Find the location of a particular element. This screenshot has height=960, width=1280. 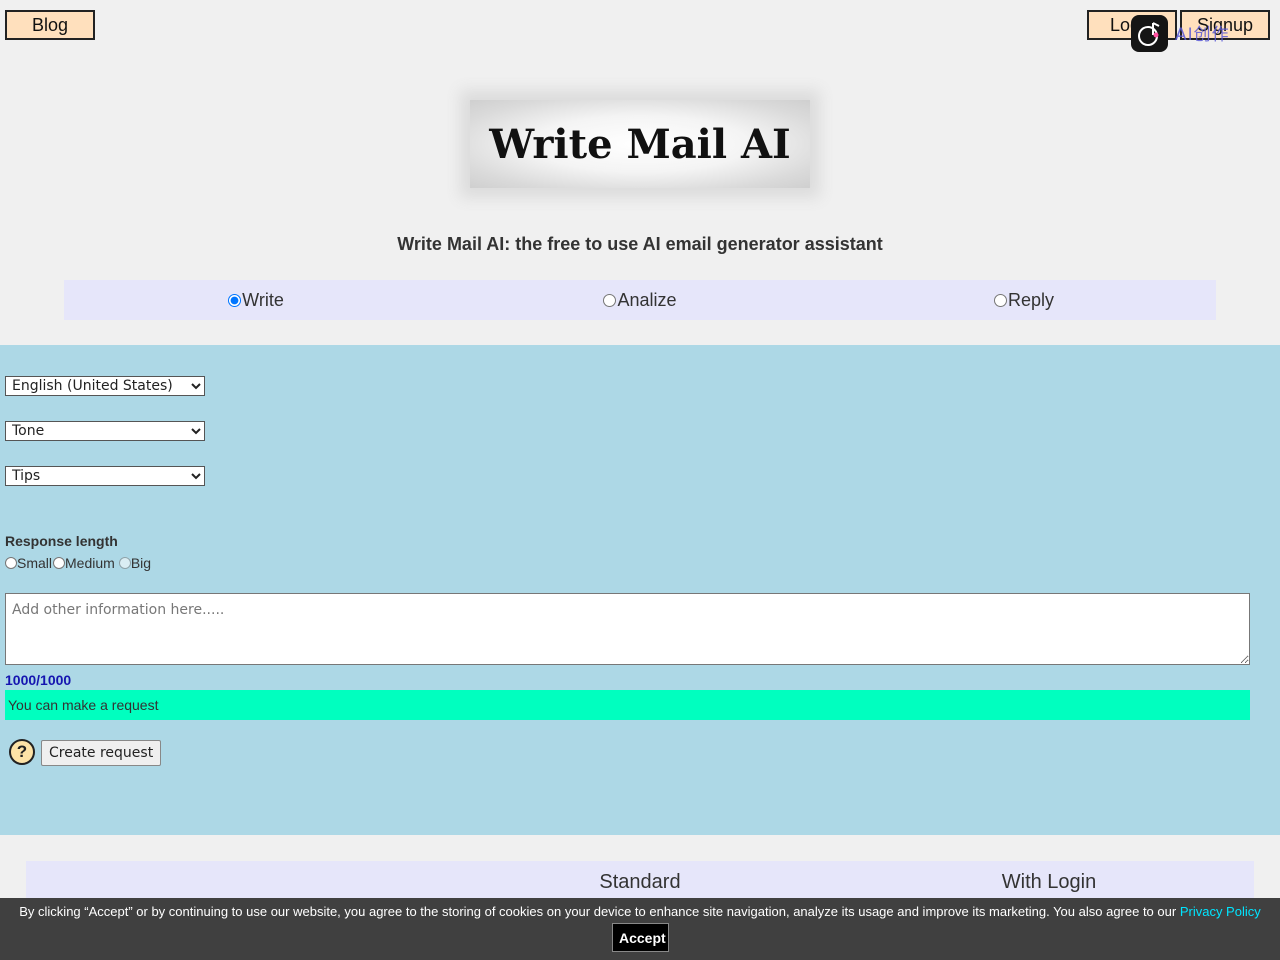

language-select: English (United States) is located at coordinates (105, 386).